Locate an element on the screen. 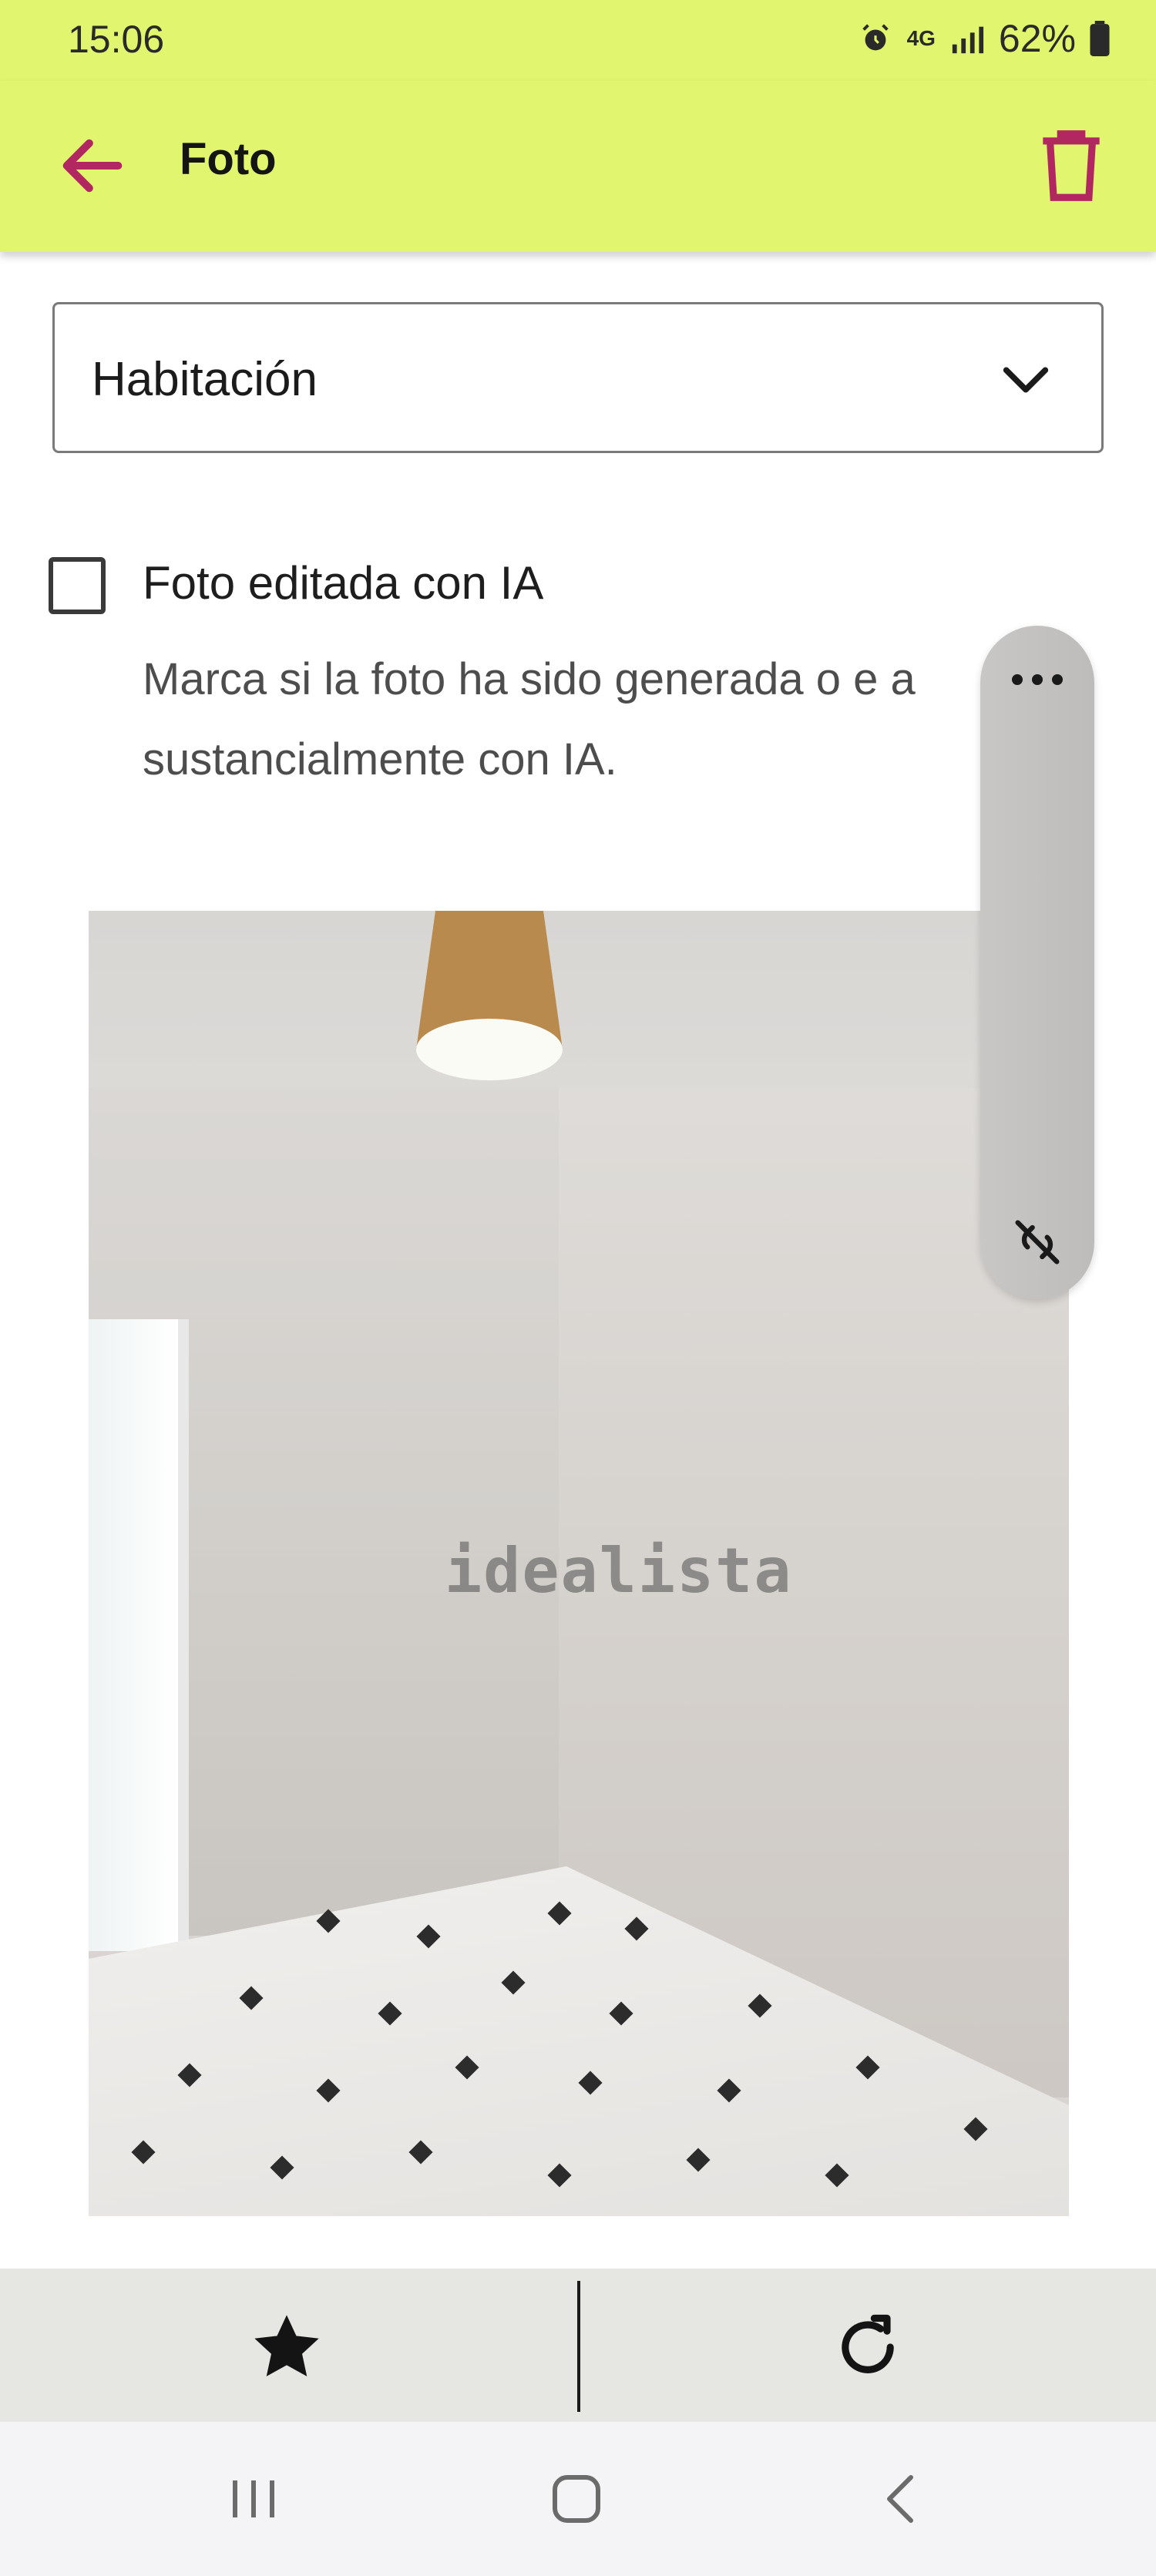 The height and width of the screenshot is (2576, 1156). arrow-left-icon is located at coordinates (92, 166).